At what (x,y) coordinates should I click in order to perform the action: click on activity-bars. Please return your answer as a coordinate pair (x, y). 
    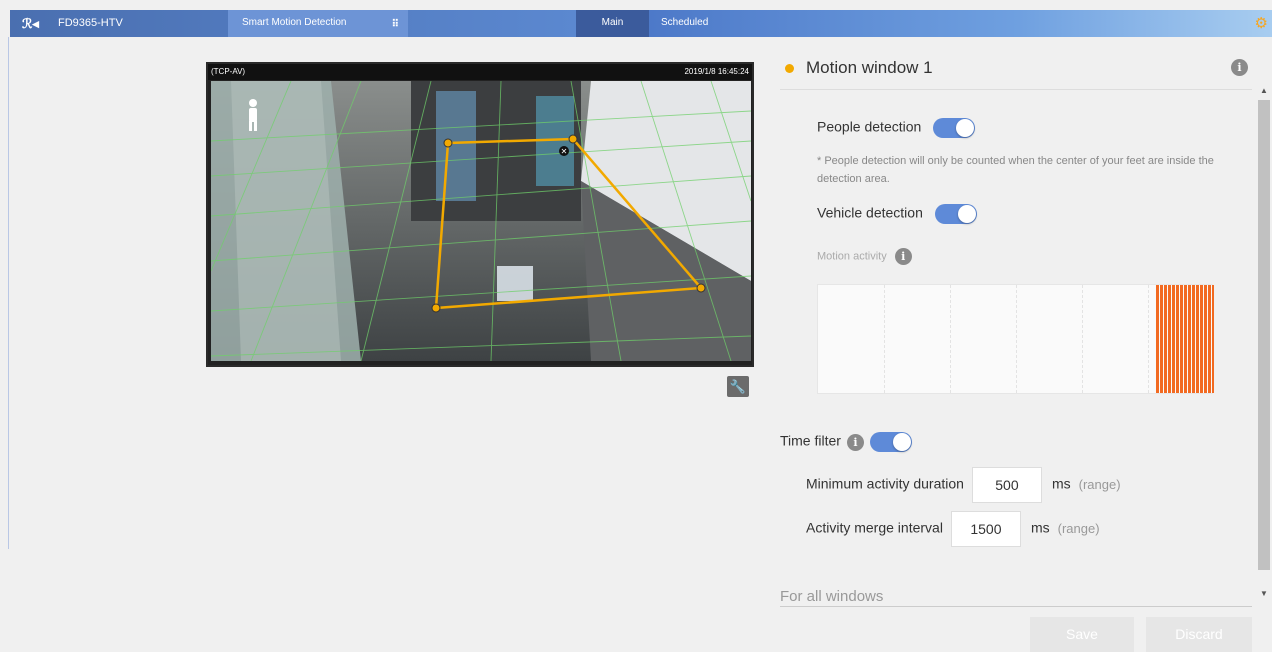
    Looking at the image, I should click on (1185, 339).